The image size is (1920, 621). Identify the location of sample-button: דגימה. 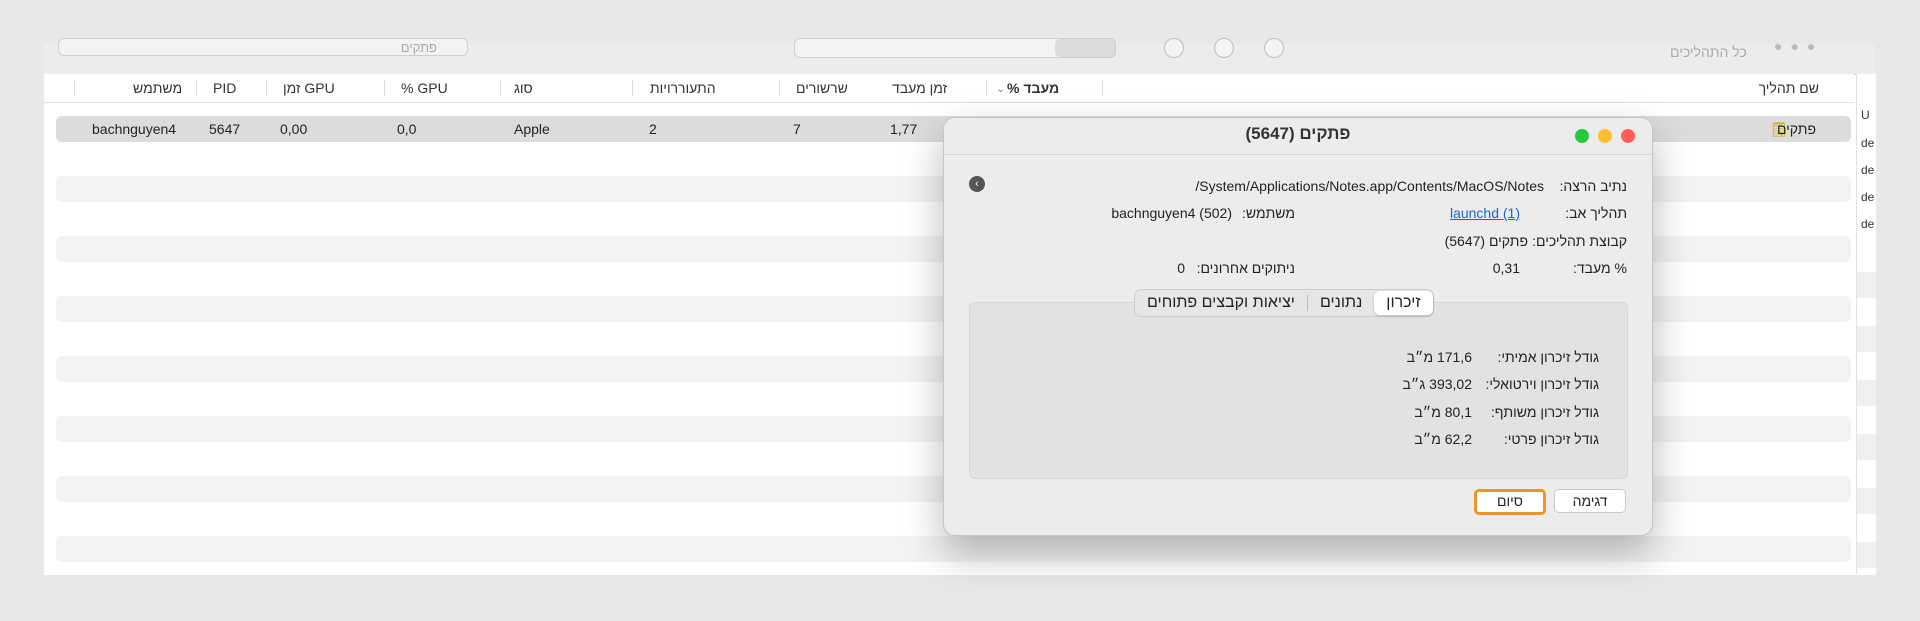
(1590, 501).